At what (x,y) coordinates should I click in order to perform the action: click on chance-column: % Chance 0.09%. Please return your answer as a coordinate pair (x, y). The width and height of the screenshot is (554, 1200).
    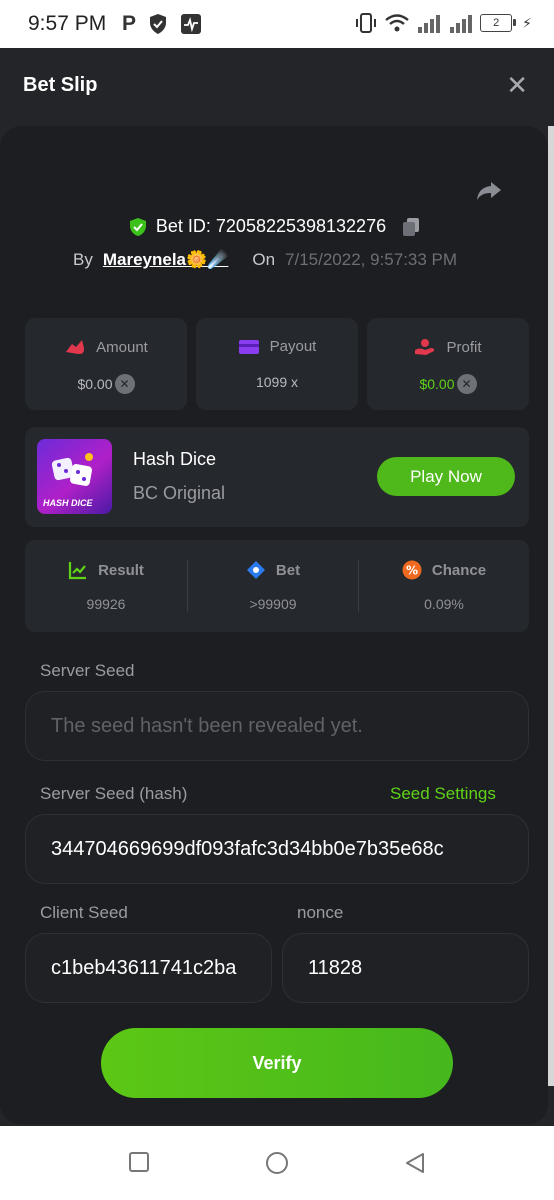
    Looking at the image, I should click on (444, 586).